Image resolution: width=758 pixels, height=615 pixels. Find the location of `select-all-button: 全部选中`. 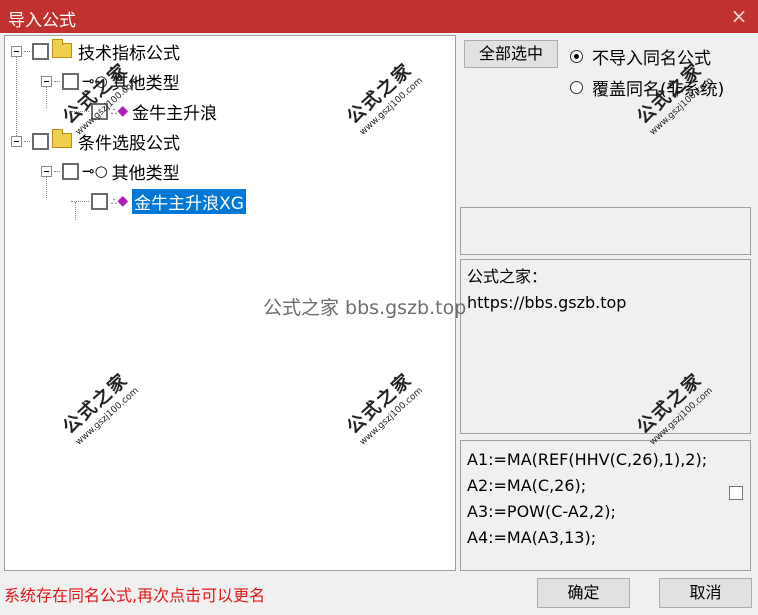

select-all-button: 全部选中 is located at coordinates (511, 54).